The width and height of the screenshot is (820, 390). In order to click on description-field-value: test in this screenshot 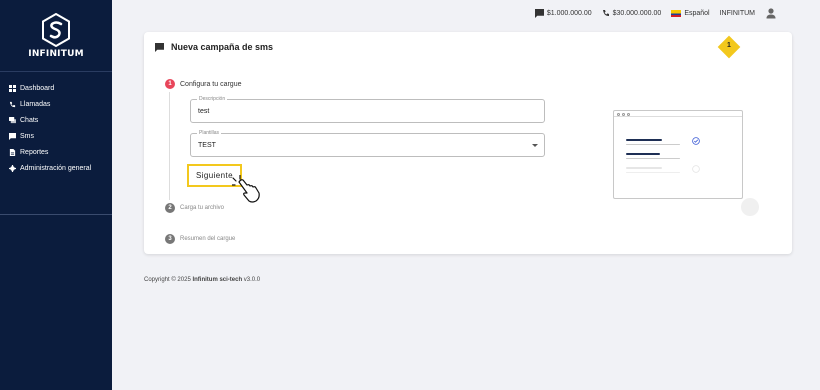, I will do `click(204, 111)`.